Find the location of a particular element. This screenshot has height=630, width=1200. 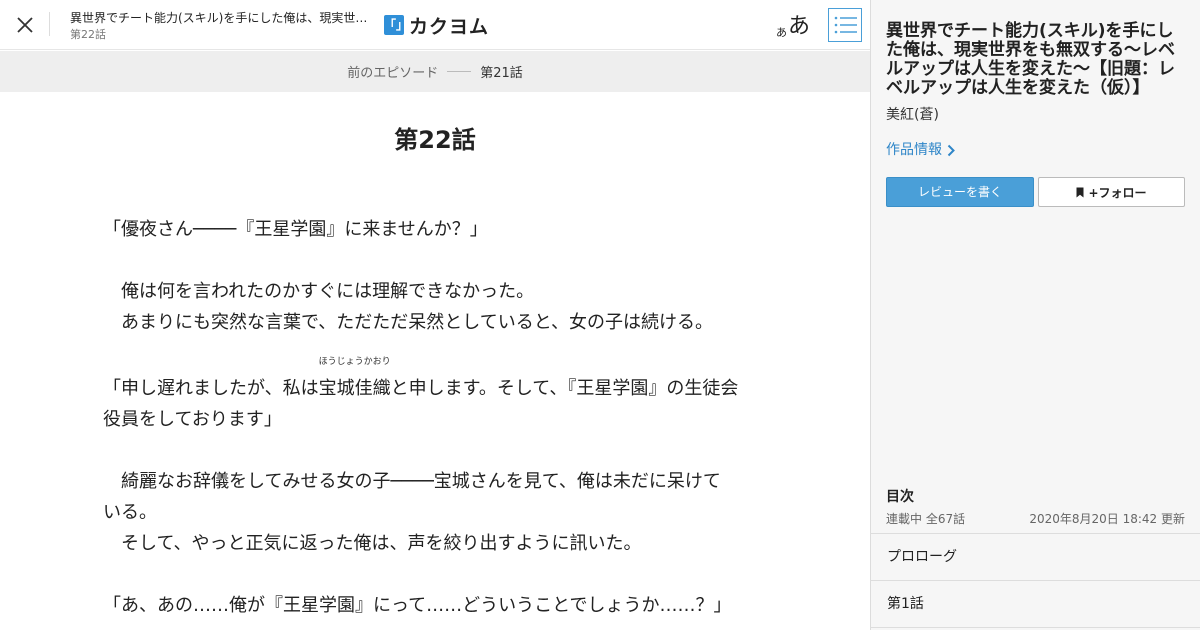

previous-episode-bar: 前のエピソード 第21話 is located at coordinates (435, 71).